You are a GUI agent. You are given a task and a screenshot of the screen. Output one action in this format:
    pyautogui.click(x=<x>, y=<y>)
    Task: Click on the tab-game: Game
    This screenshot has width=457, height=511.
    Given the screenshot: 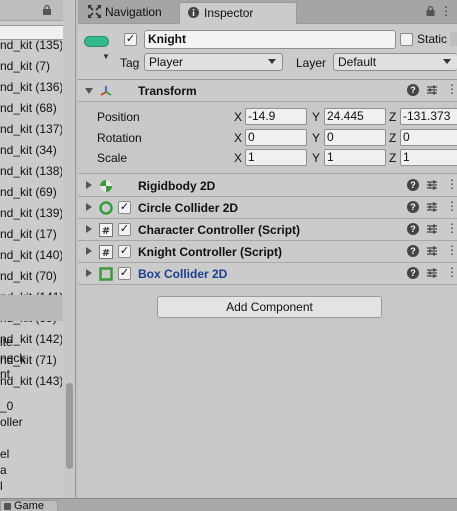 What is the action you would take?
    pyautogui.click(x=29, y=505)
    